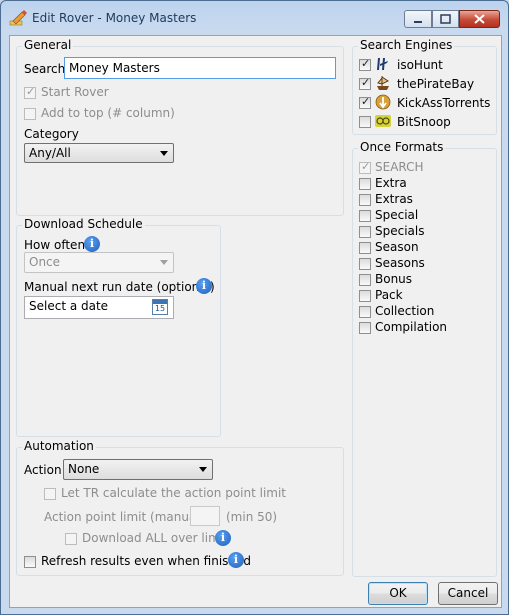 This screenshot has width=509, height=615. I want to click on general-group-label: General, so click(48, 45).